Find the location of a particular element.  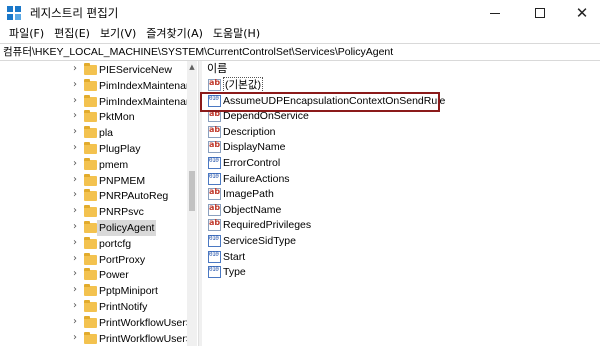

tree-item: › PrintNotify is located at coordinates (98, 307).